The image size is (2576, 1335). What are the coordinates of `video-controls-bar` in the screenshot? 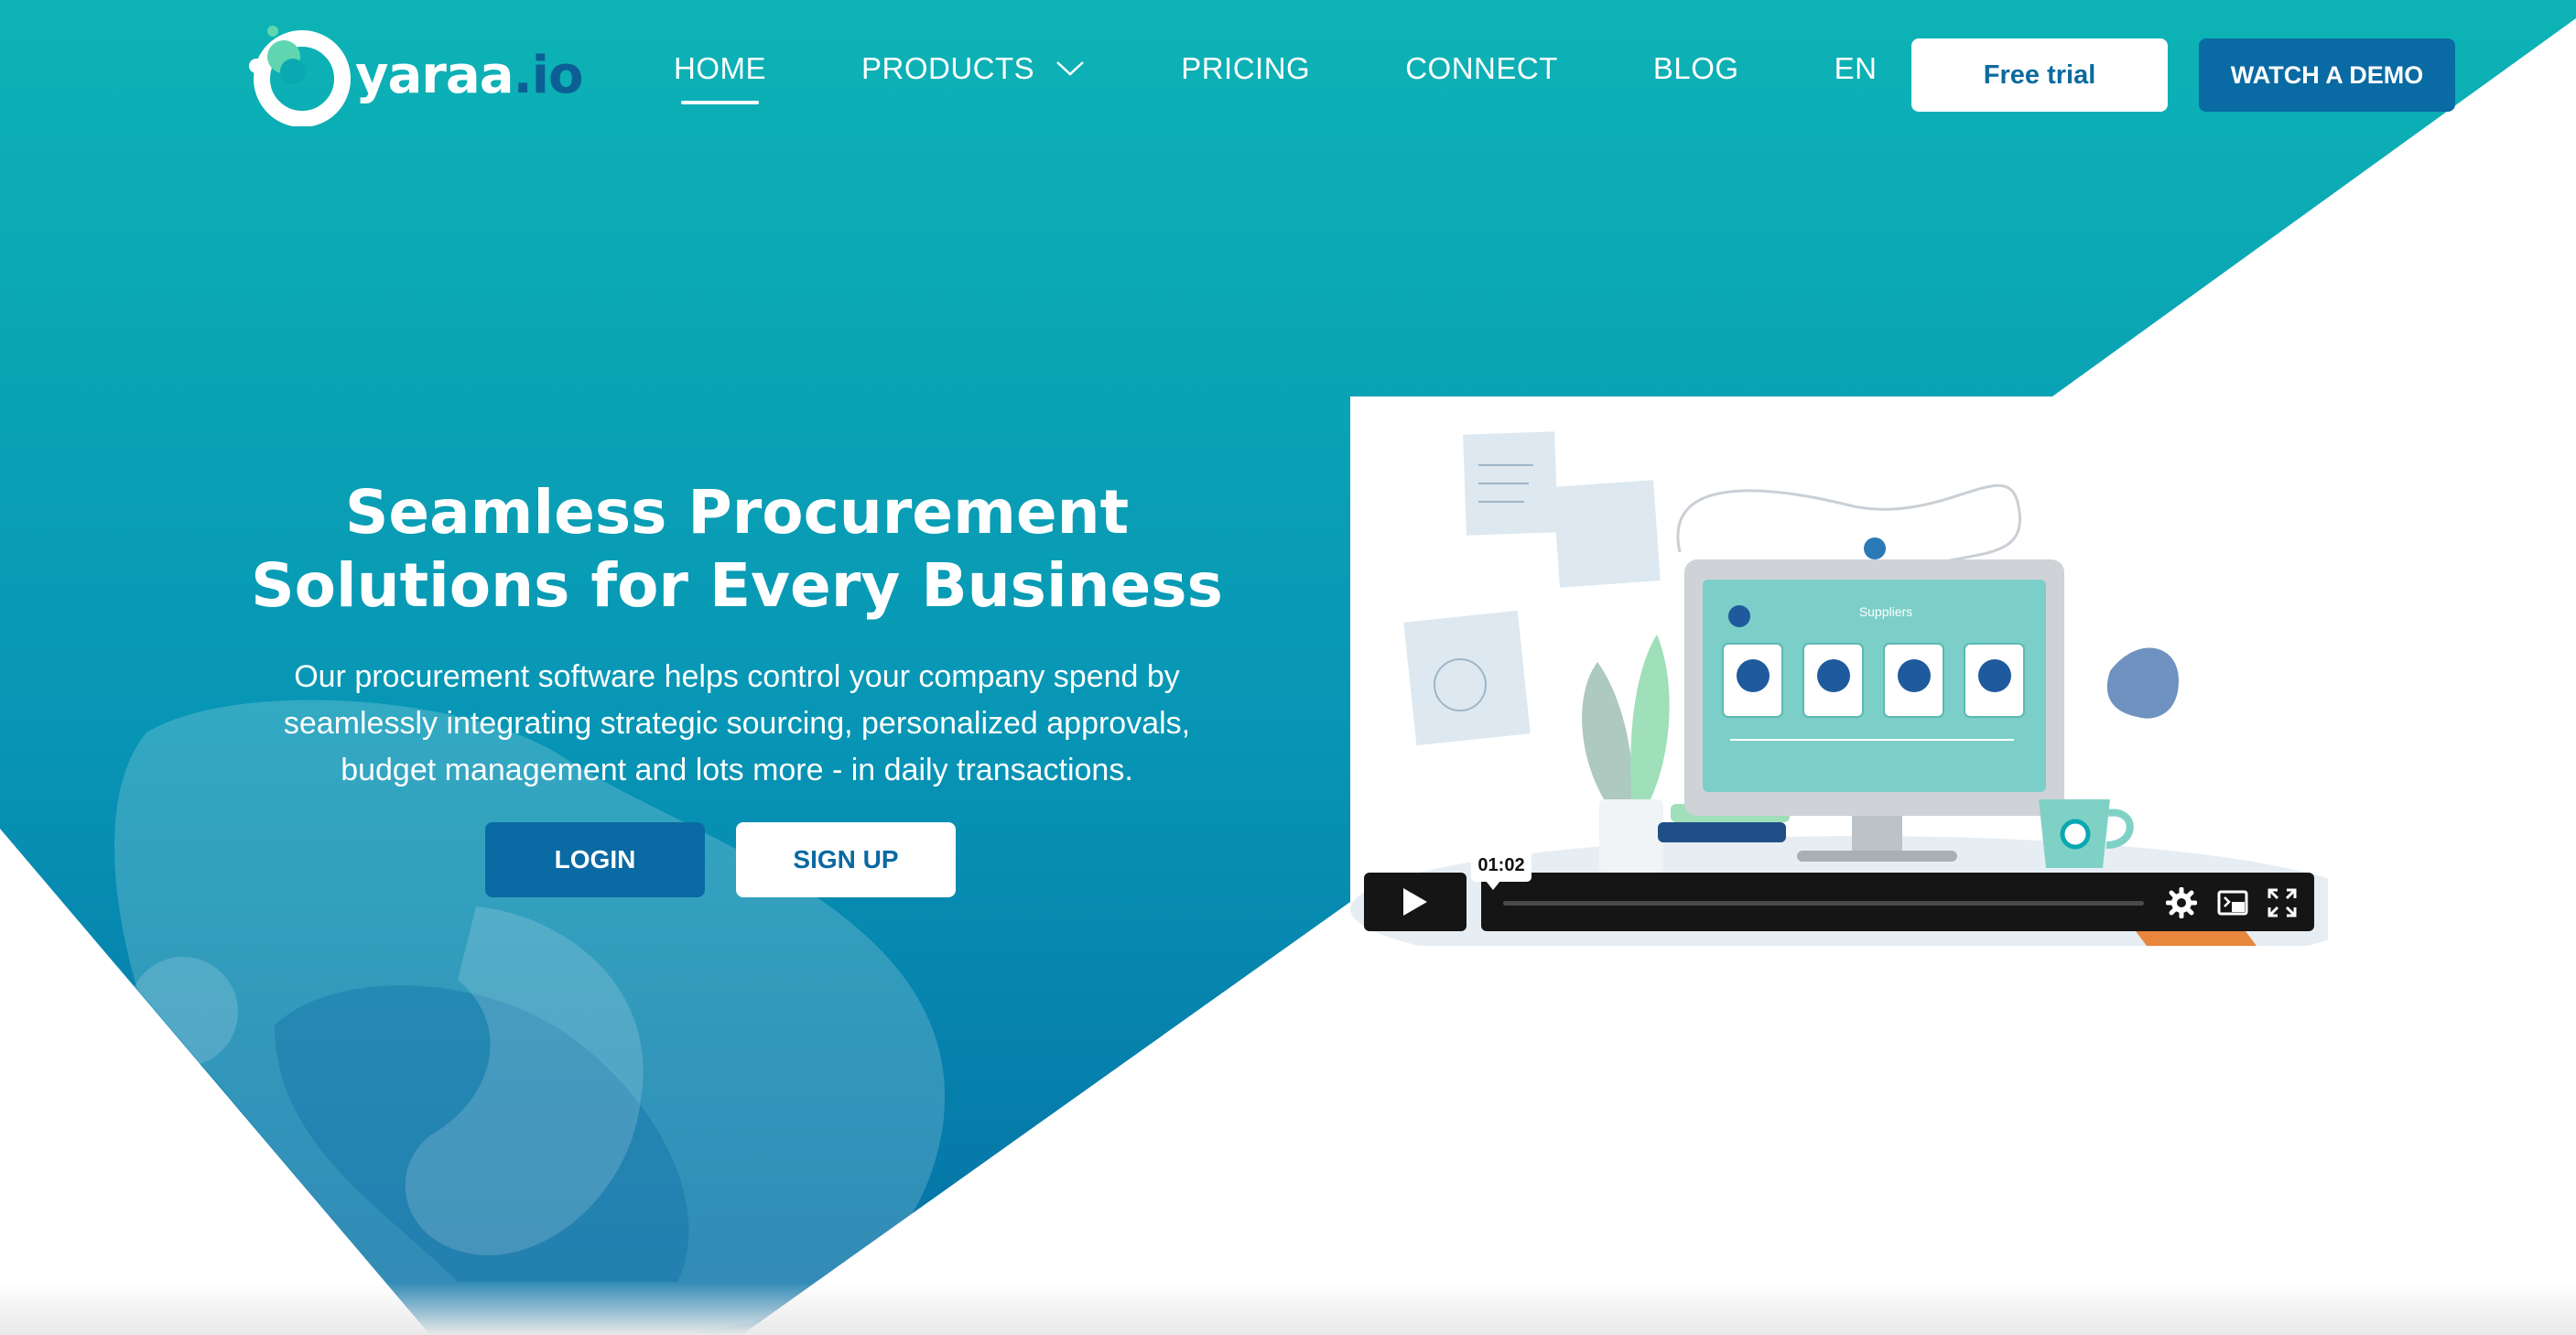 It's located at (1897, 902).